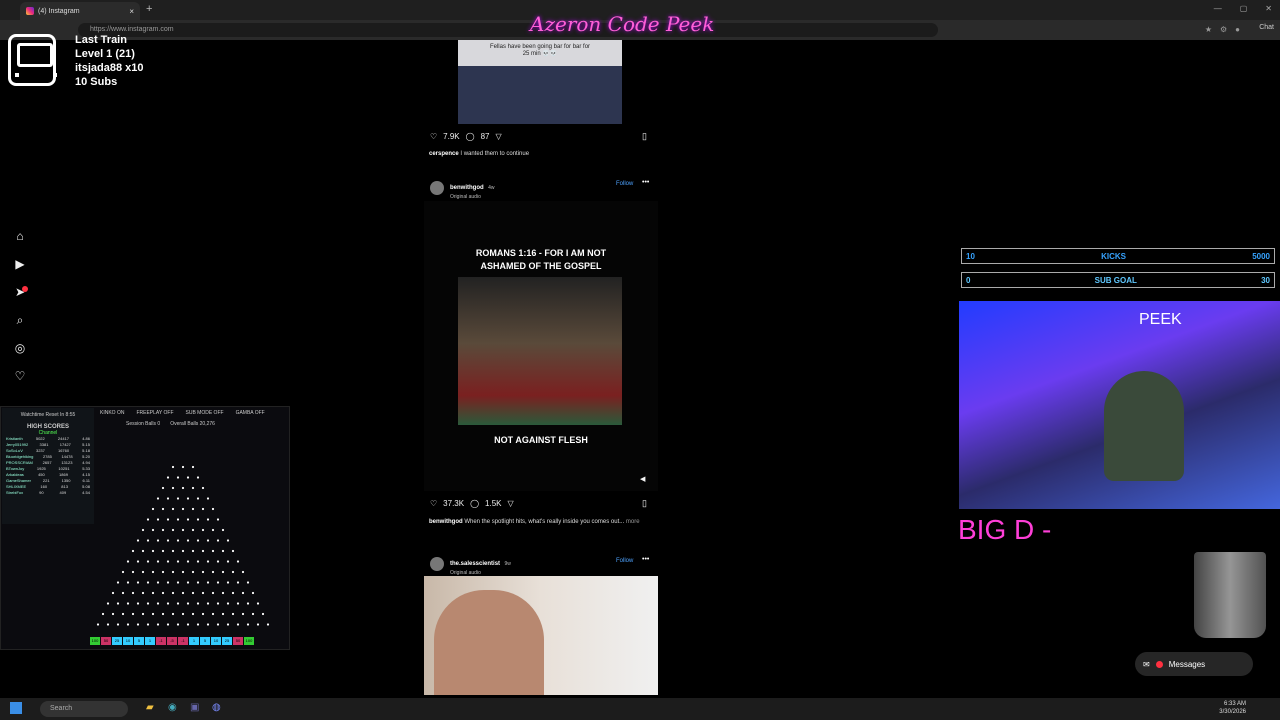 The image size is (1280, 720). What do you see at coordinates (150, 707) in the screenshot?
I see `file-explorer-icon: ▰` at bounding box center [150, 707].